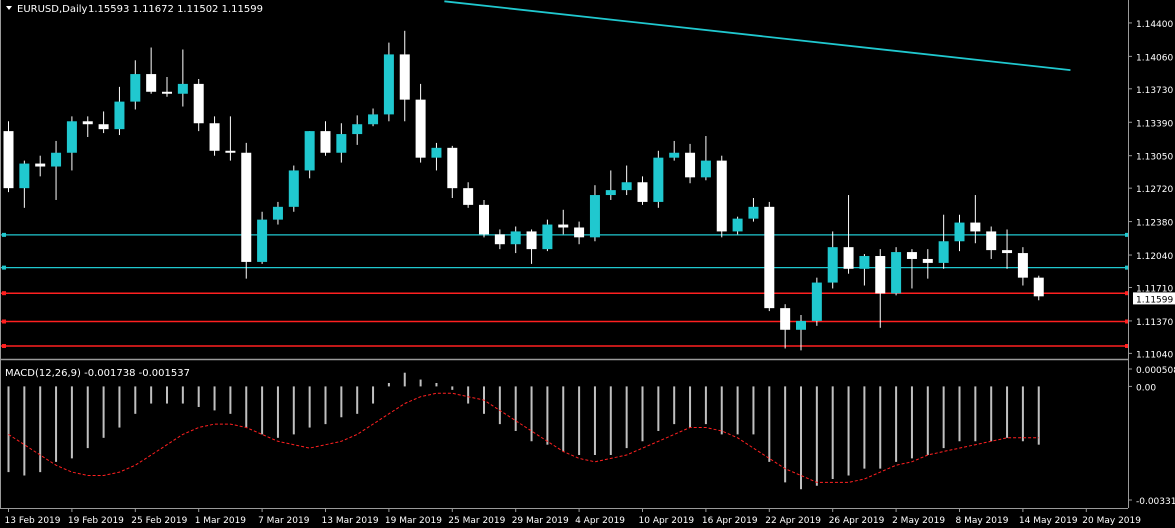 Image resolution: width=1175 pixels, height=528 pixels. Describe the element at coordinates (730, 521) in the screenshot. I see `time-tick-label: 16 Apr 2019` at that location.